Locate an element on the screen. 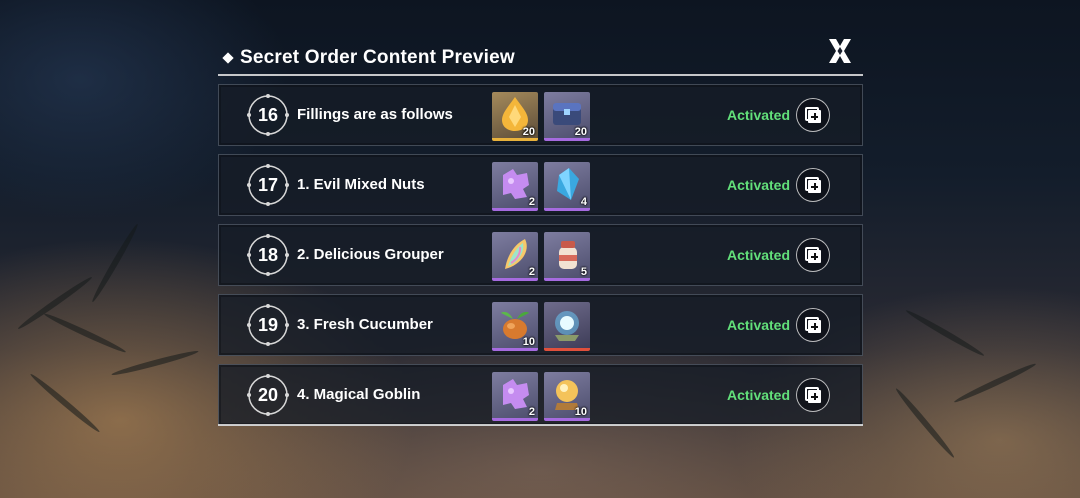 The height and width of the screenshot is (498, 1080). level-number: 17 is located at coordinates (268, 185).